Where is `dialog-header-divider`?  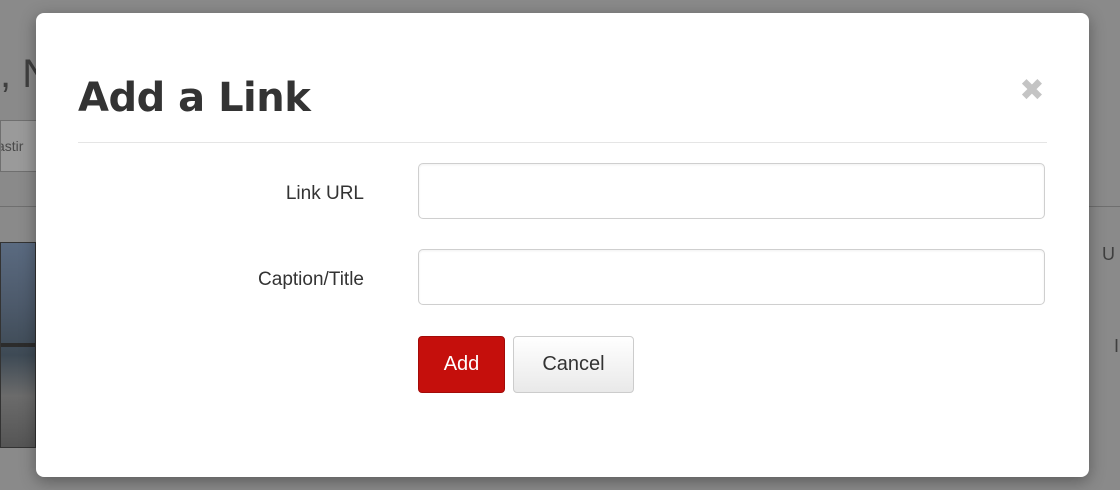
dialog-header-divider is located at coordinates (562, 142).